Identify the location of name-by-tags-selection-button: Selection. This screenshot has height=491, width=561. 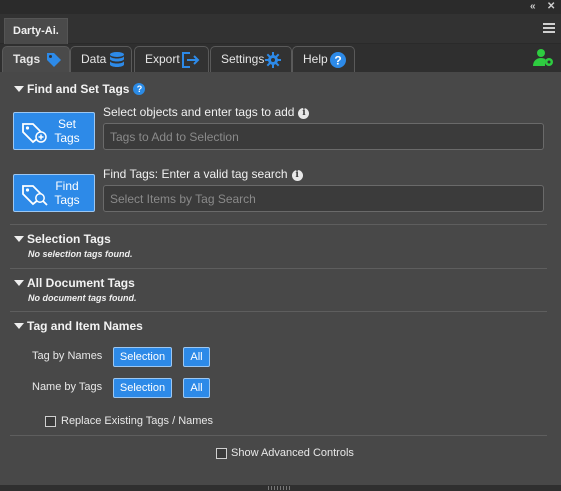
(142, 388).